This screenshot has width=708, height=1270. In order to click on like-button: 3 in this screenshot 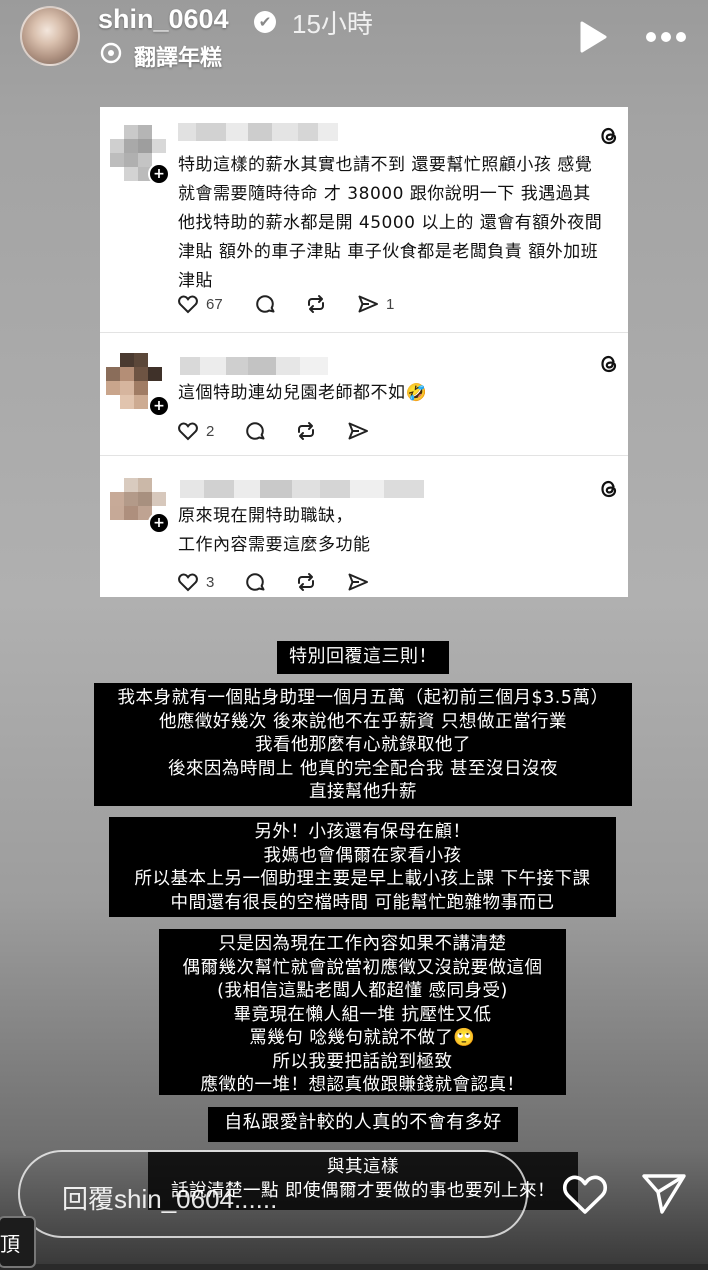, I will do `click(195, 582)`.